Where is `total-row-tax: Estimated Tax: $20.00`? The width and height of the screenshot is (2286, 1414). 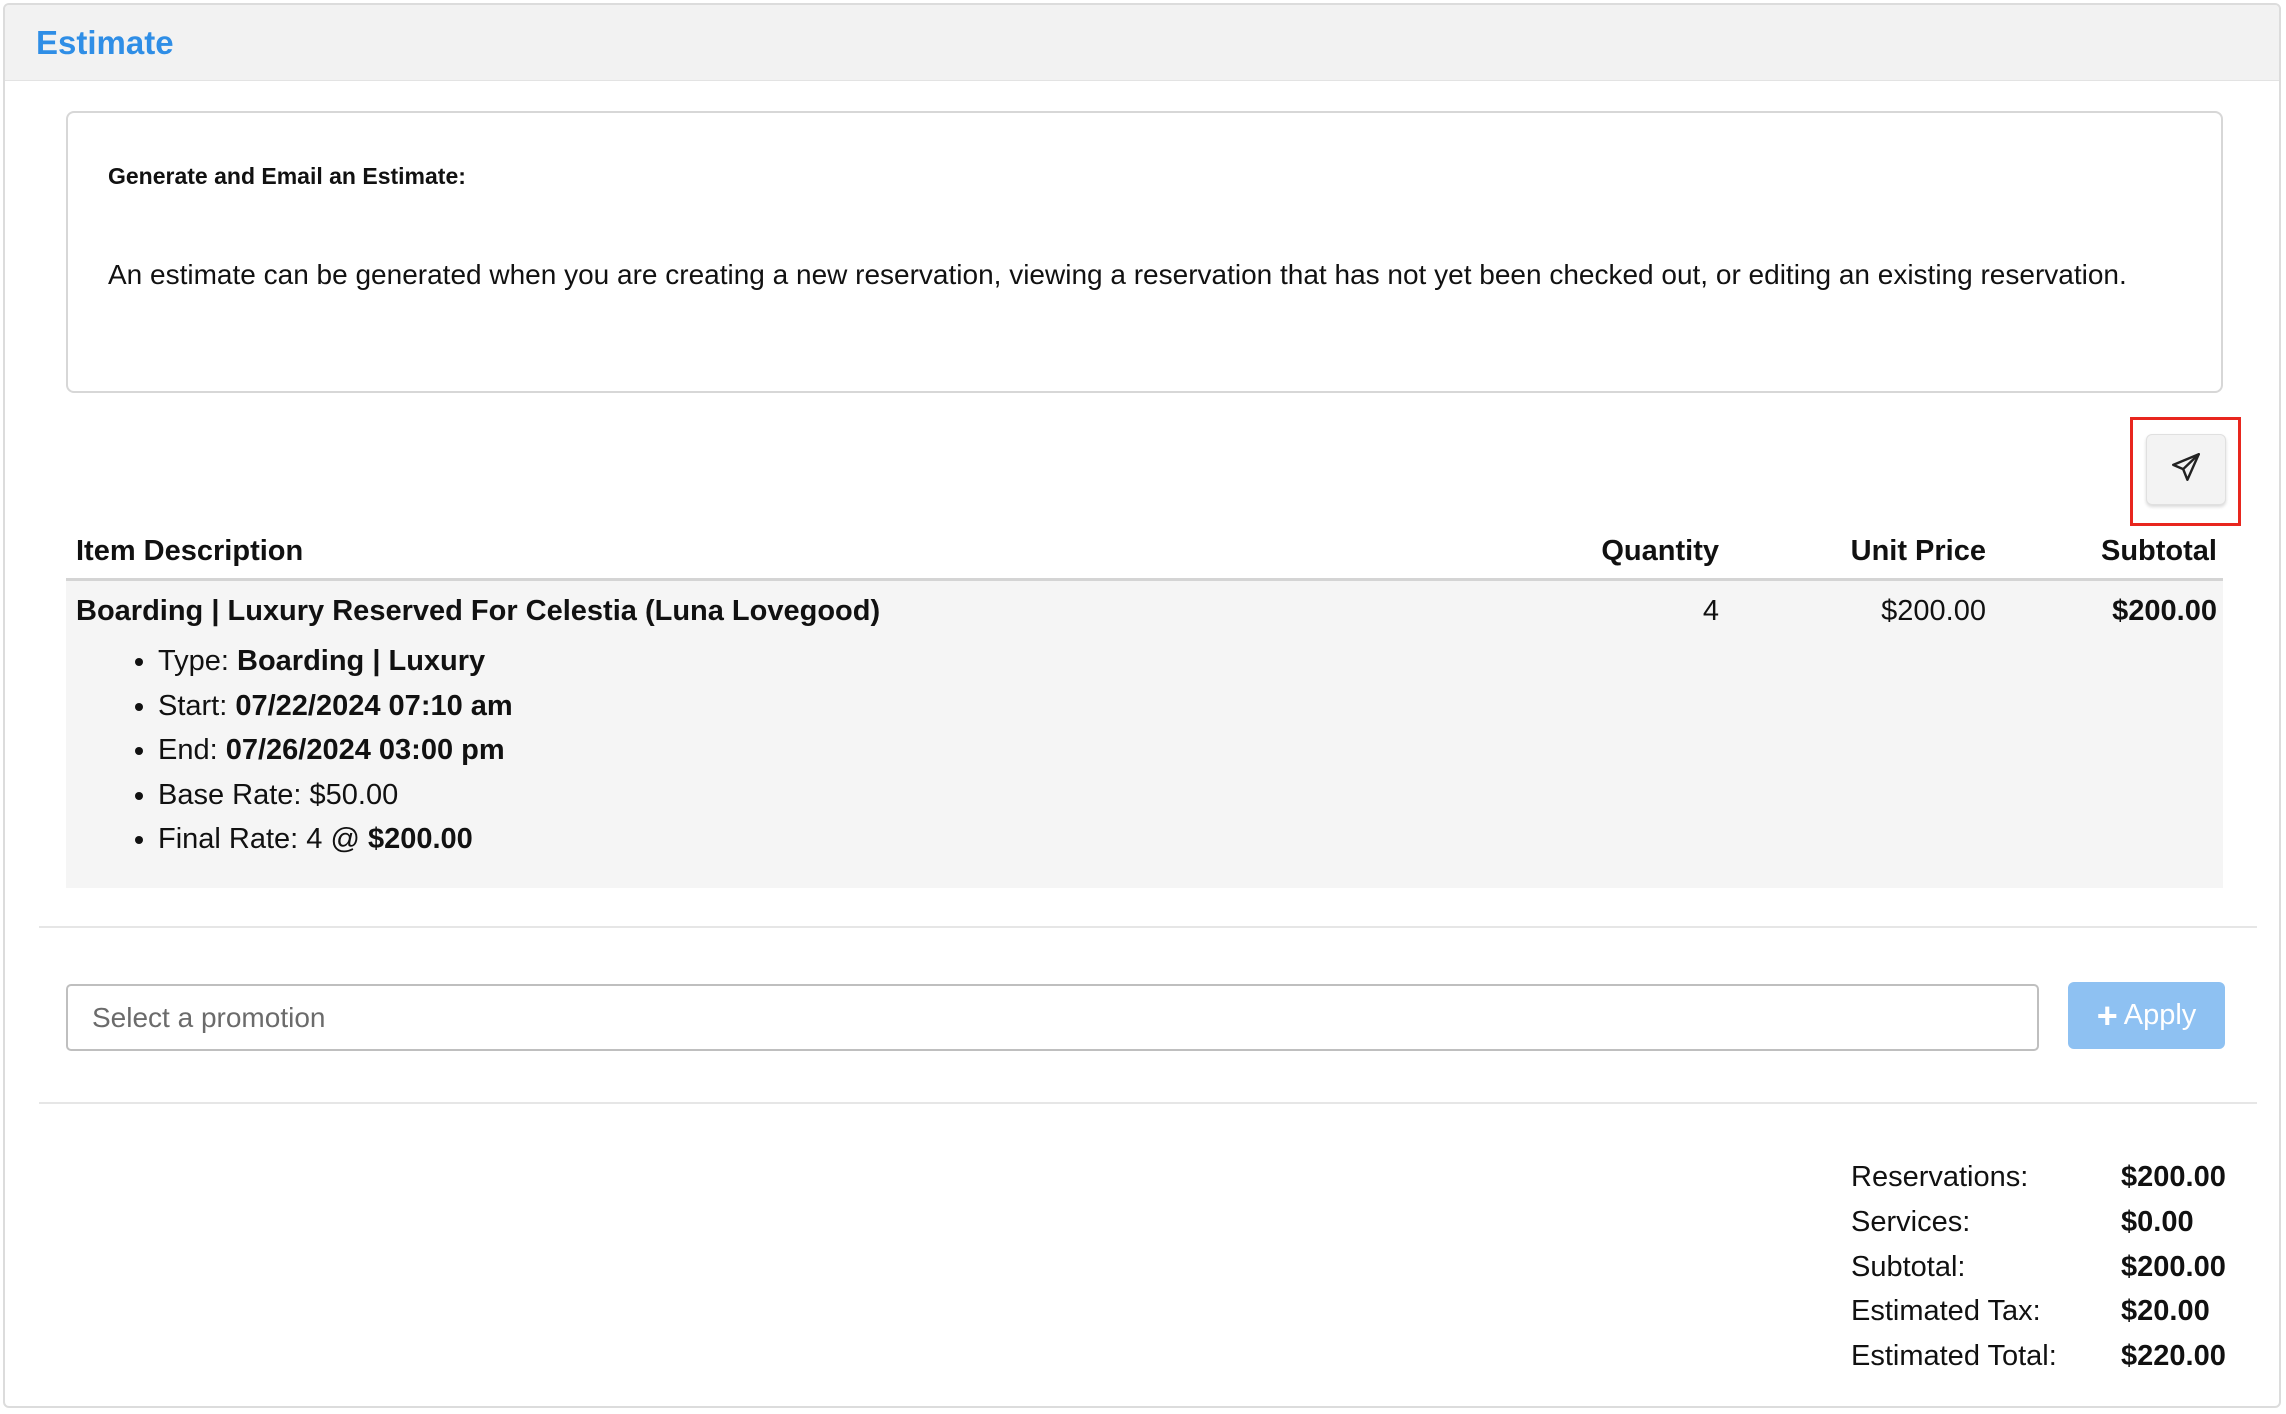 total-row-tax: Estimated Tax: $20.00 is located at coordinates (2030, 1311).